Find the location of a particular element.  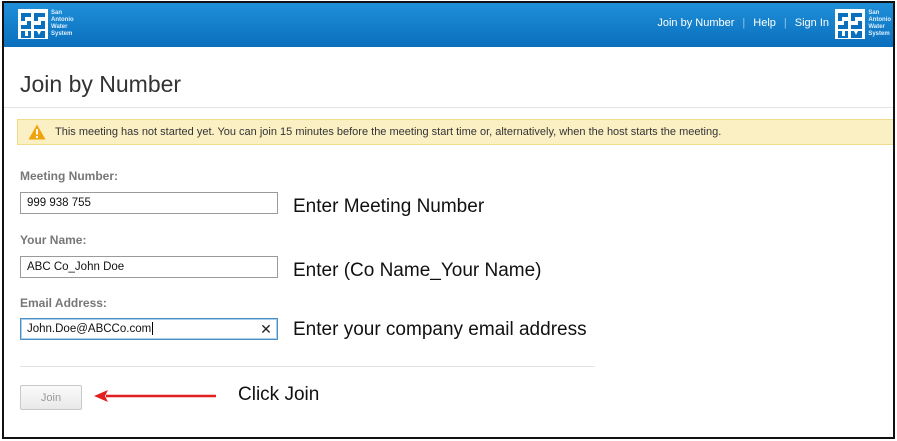

header-nav: Join by Number | Help | Sign In is located at coordinates (743, 23).